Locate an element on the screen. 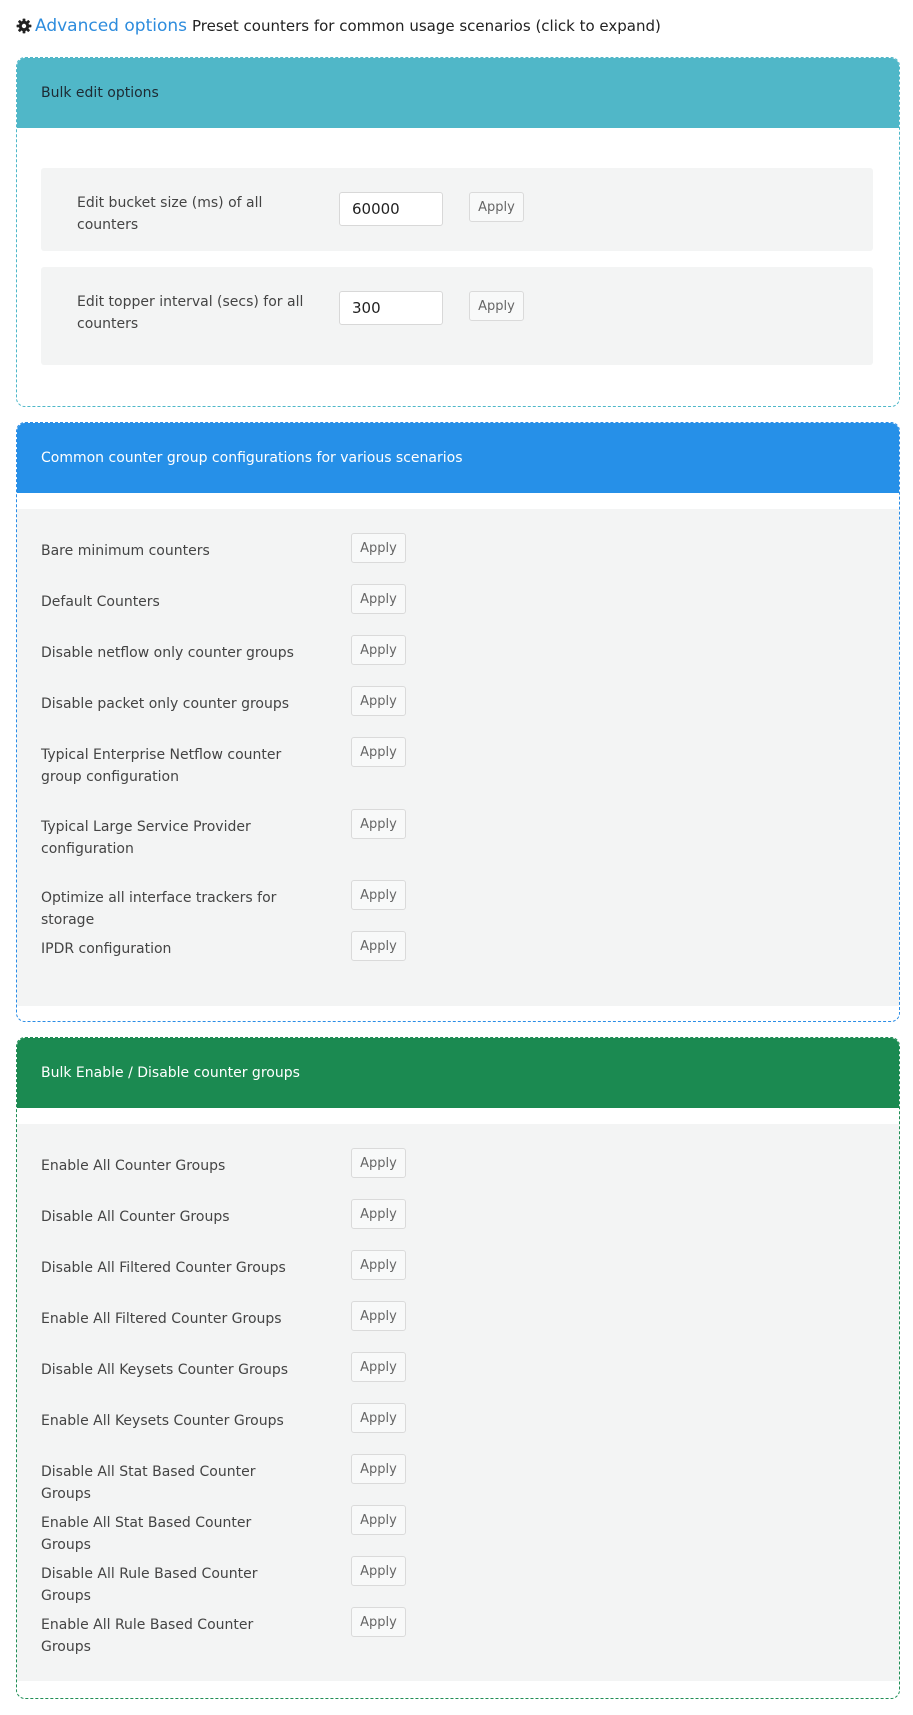 The height and width of the screenshot is (1715, 913). option-label: Disable All Filtered Counter Groups is located at coordinates (163, 1268).